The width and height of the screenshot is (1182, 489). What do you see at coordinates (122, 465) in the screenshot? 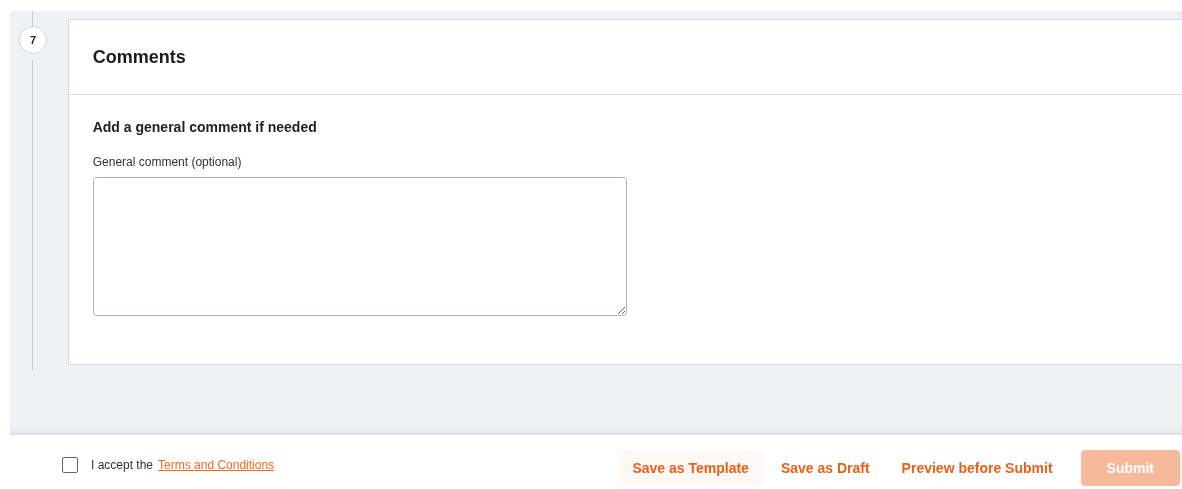
I see `accept-label: I accept the` at bounding box center [122, 465].